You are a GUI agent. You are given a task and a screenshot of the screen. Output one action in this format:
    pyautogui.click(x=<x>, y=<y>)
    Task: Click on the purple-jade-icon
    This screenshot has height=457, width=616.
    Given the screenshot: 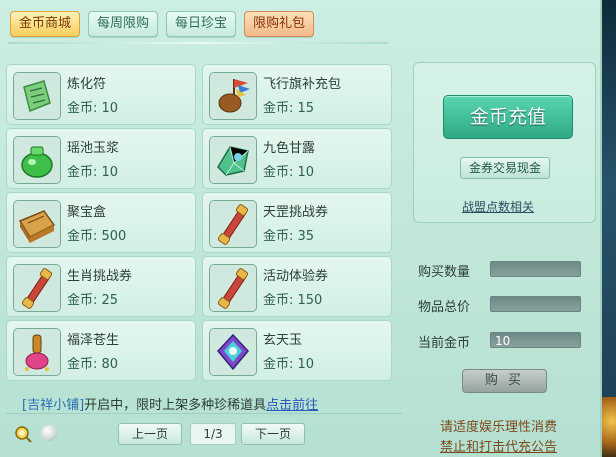 What is the action you would take?
    pyautogui.click(x=233, y=352)
    